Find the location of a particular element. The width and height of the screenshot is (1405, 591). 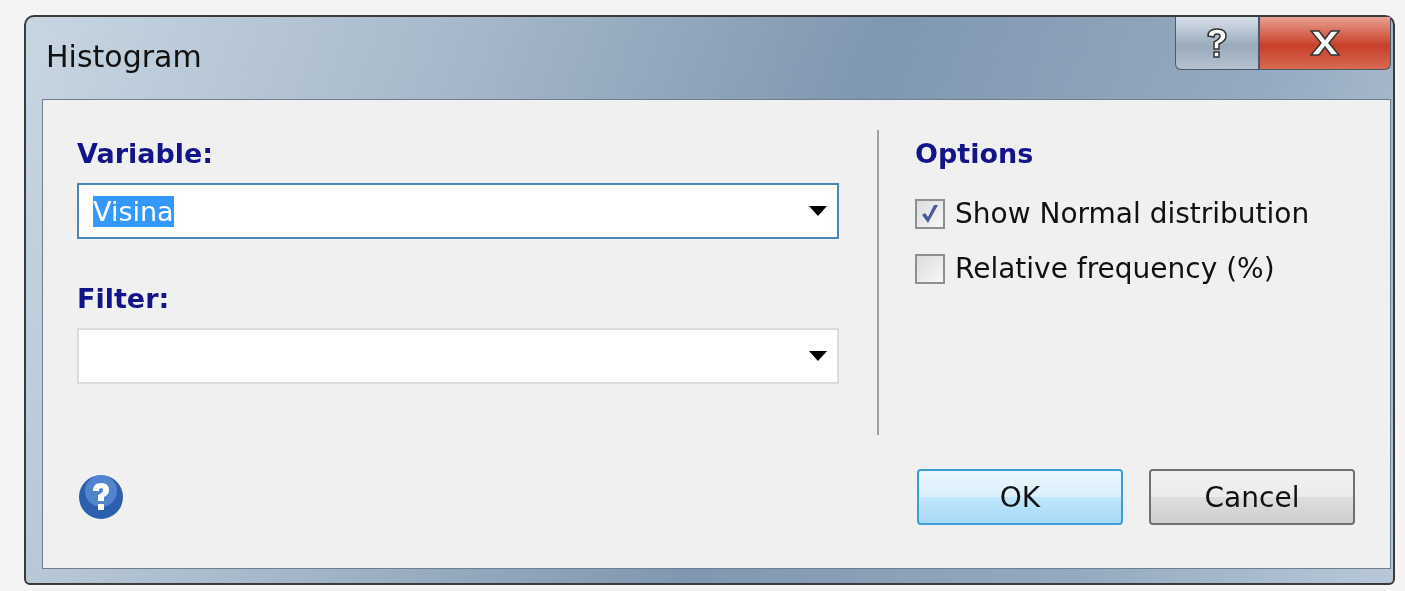

help-button is located at coordinates (1217, 43).